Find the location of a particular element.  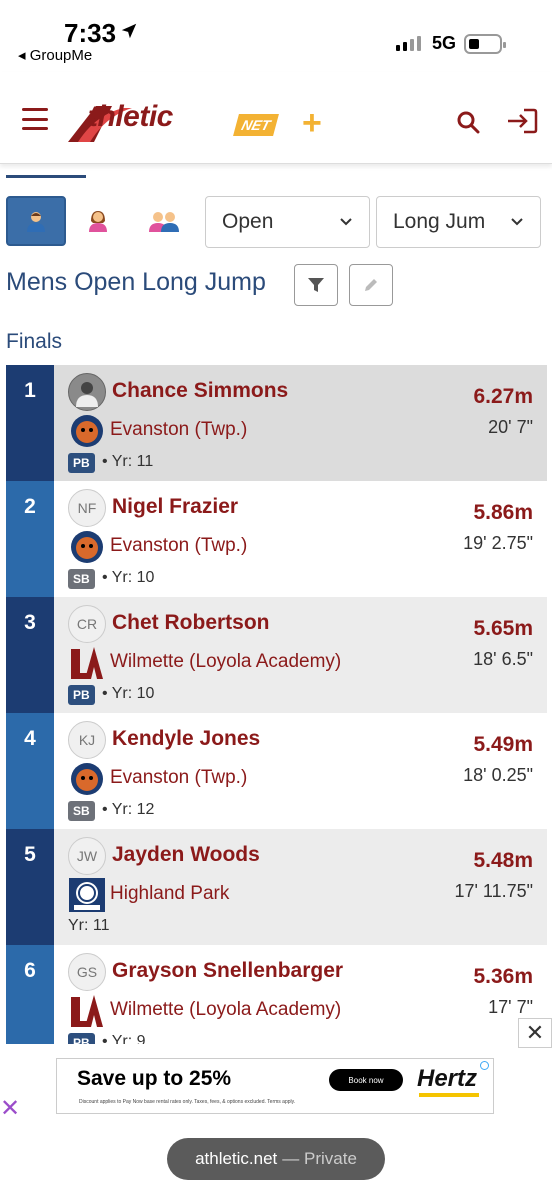

url-text: athletic.net is located at coordinates (236, 1158).